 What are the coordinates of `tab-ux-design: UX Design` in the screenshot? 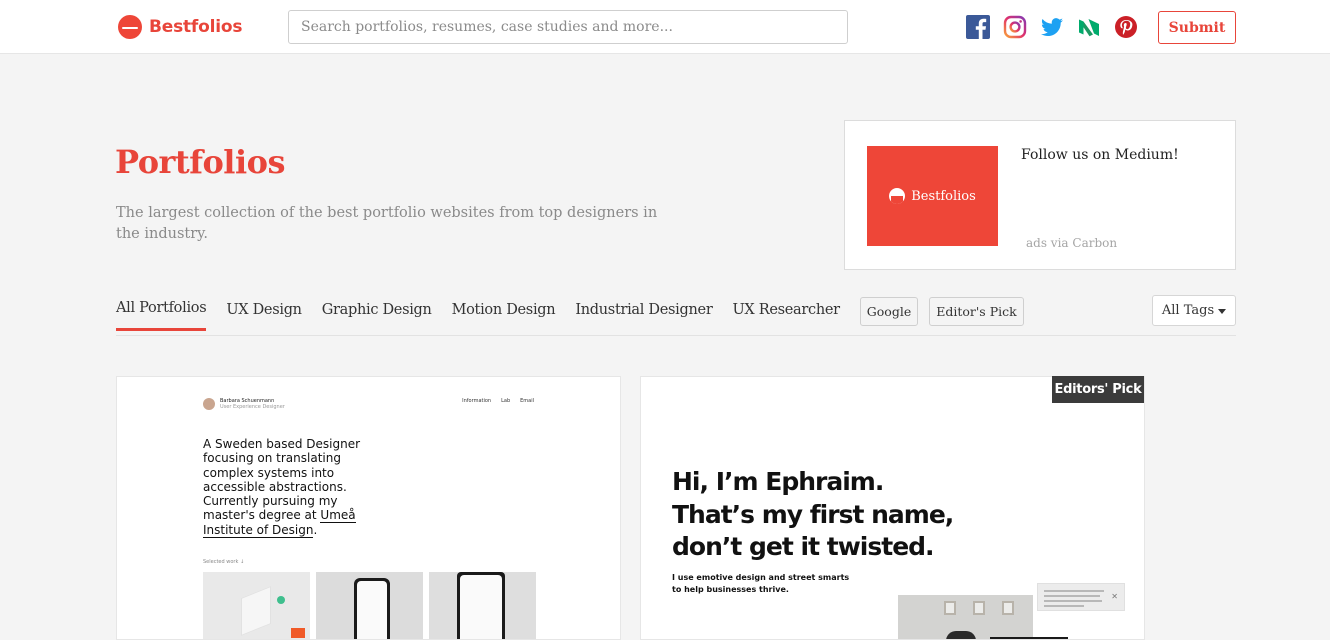 It's located at (264, 312).